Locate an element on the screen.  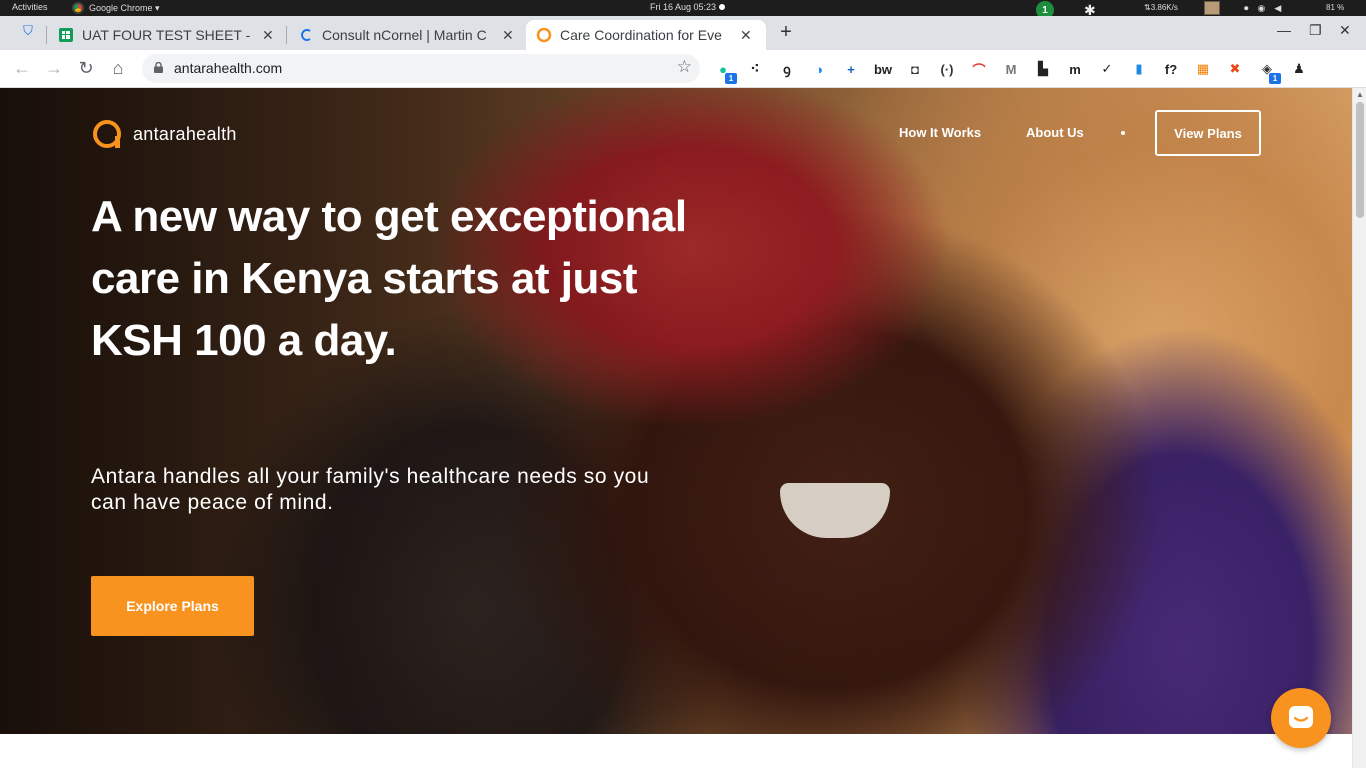
dots-extension-icon: ⁖ is located at coordinates (755, 69).